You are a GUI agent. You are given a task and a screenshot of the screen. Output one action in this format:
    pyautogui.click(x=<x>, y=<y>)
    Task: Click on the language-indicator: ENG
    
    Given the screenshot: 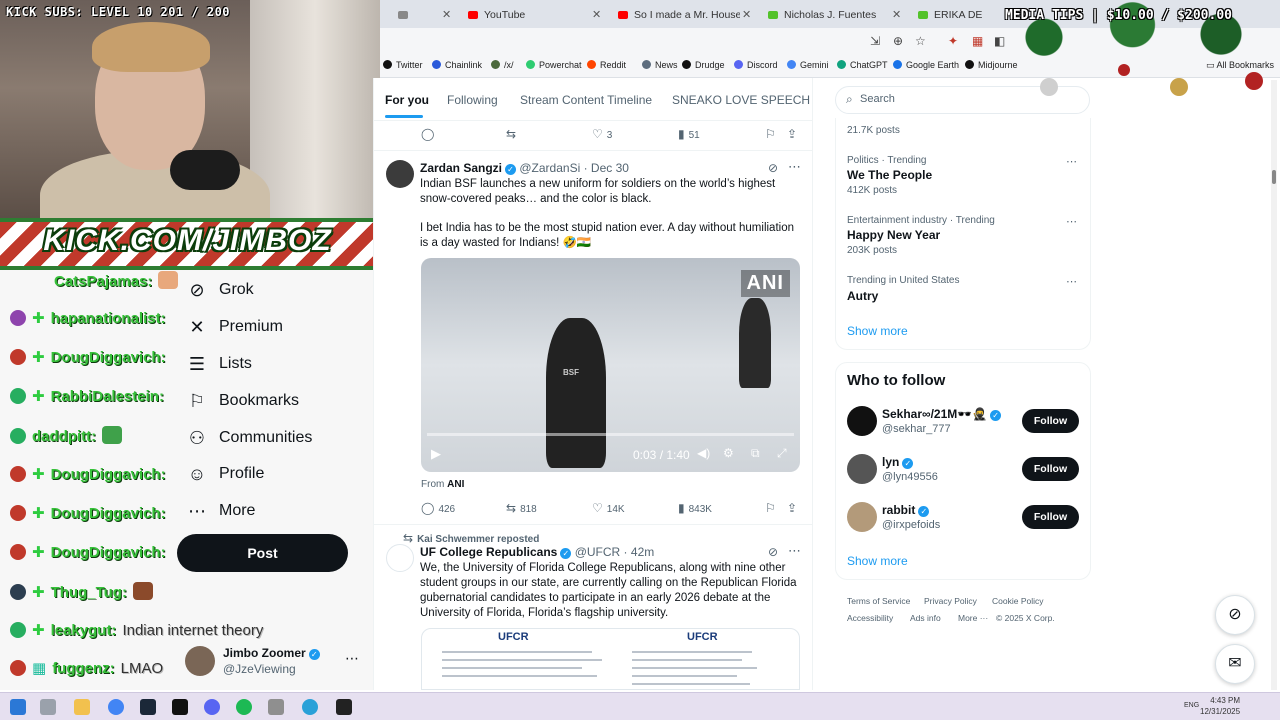 What is the action you would take?
    pyautogui.click(x=1191, y=705)
    